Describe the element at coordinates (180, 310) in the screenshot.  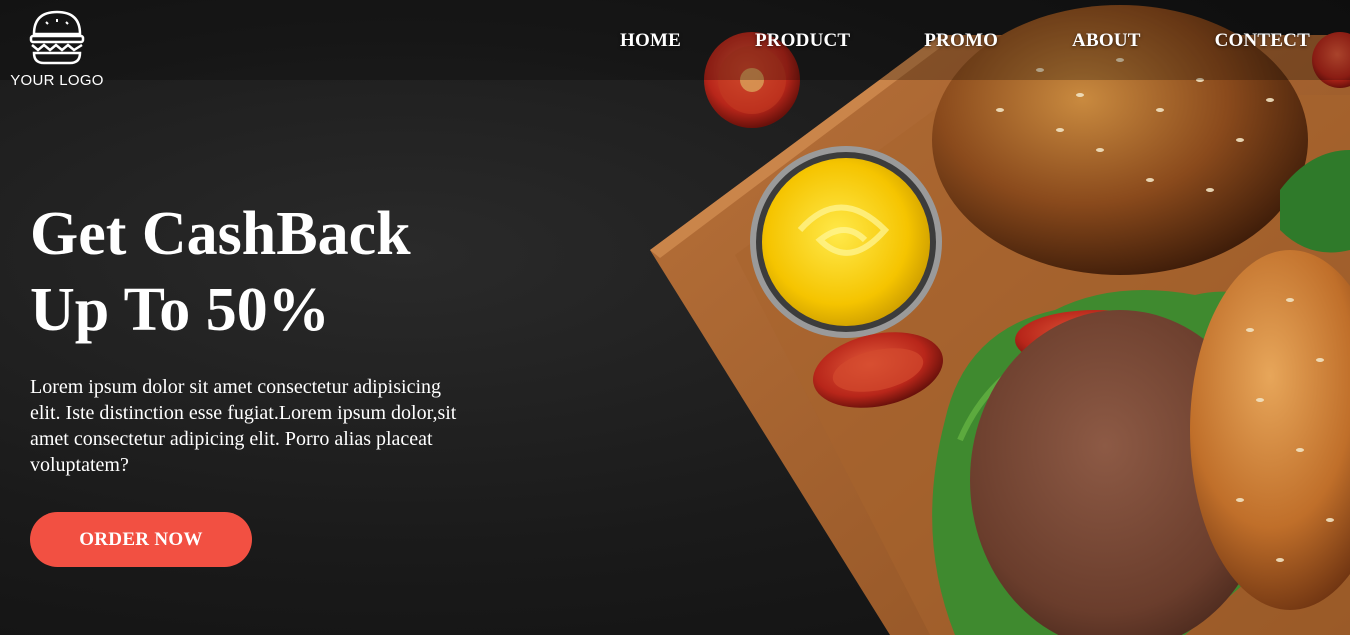
I see `hero-title-line2: Up To 50%` at that location.